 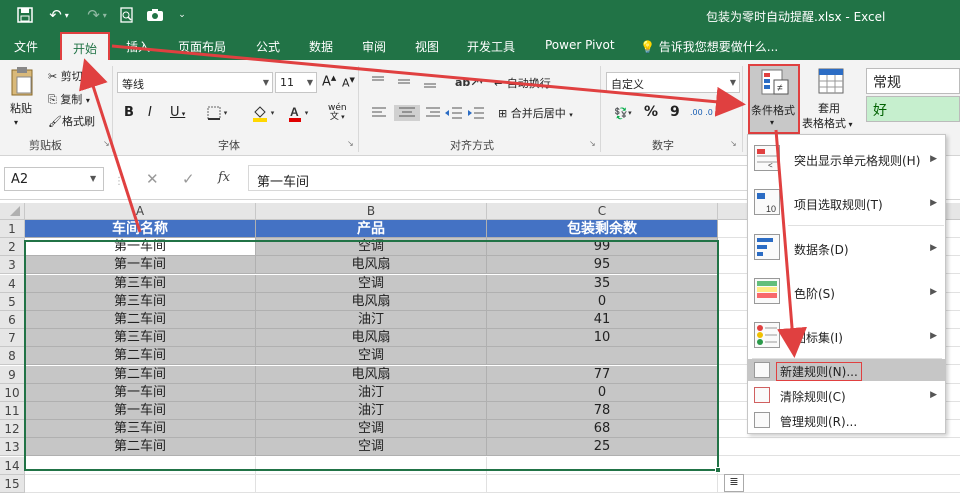 I want to click on table-header-cell: 产品, so click(x=371, y=229).